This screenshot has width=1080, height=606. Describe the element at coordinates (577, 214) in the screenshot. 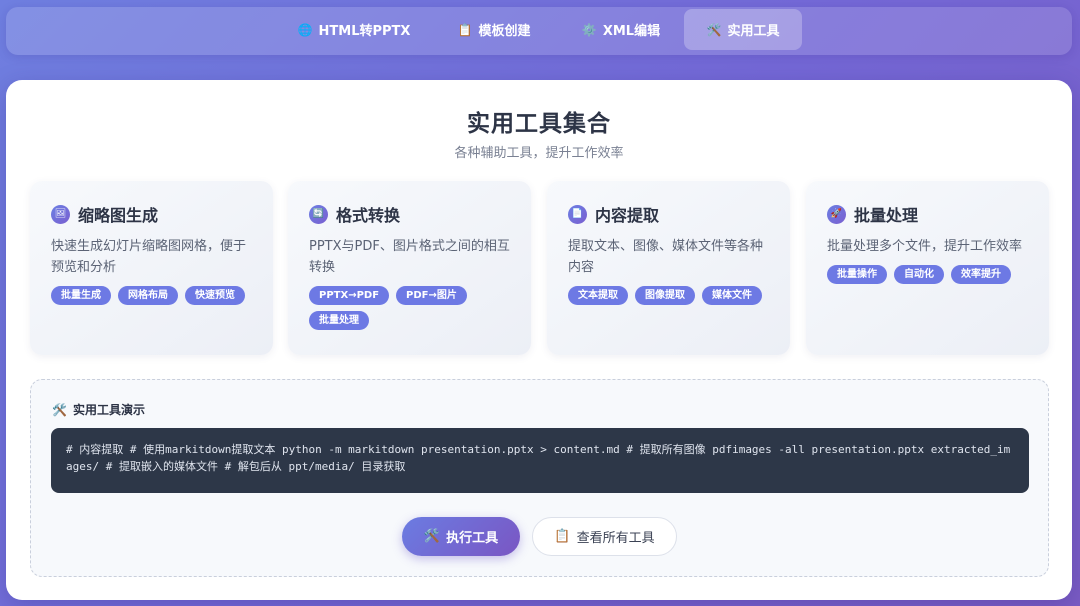

I see `document-icon: 📄` at that location.